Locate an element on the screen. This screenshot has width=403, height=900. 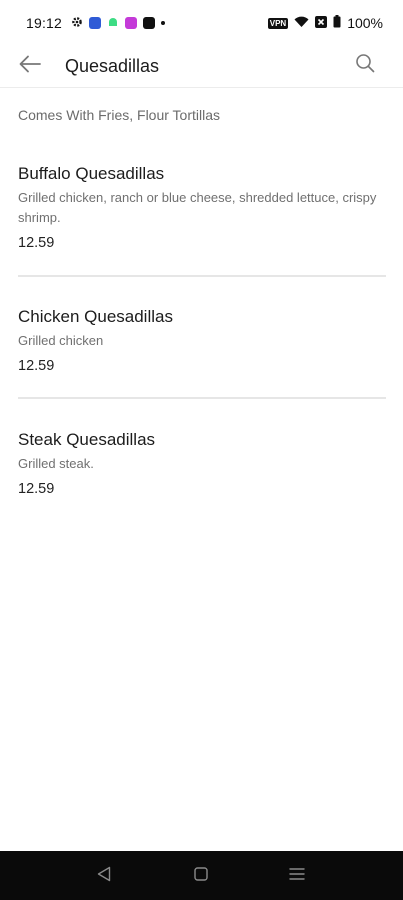
search-button is located at coordinates (365, 65).